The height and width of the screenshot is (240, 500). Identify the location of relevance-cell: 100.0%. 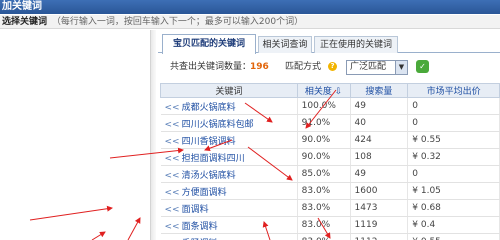
(324, 106).